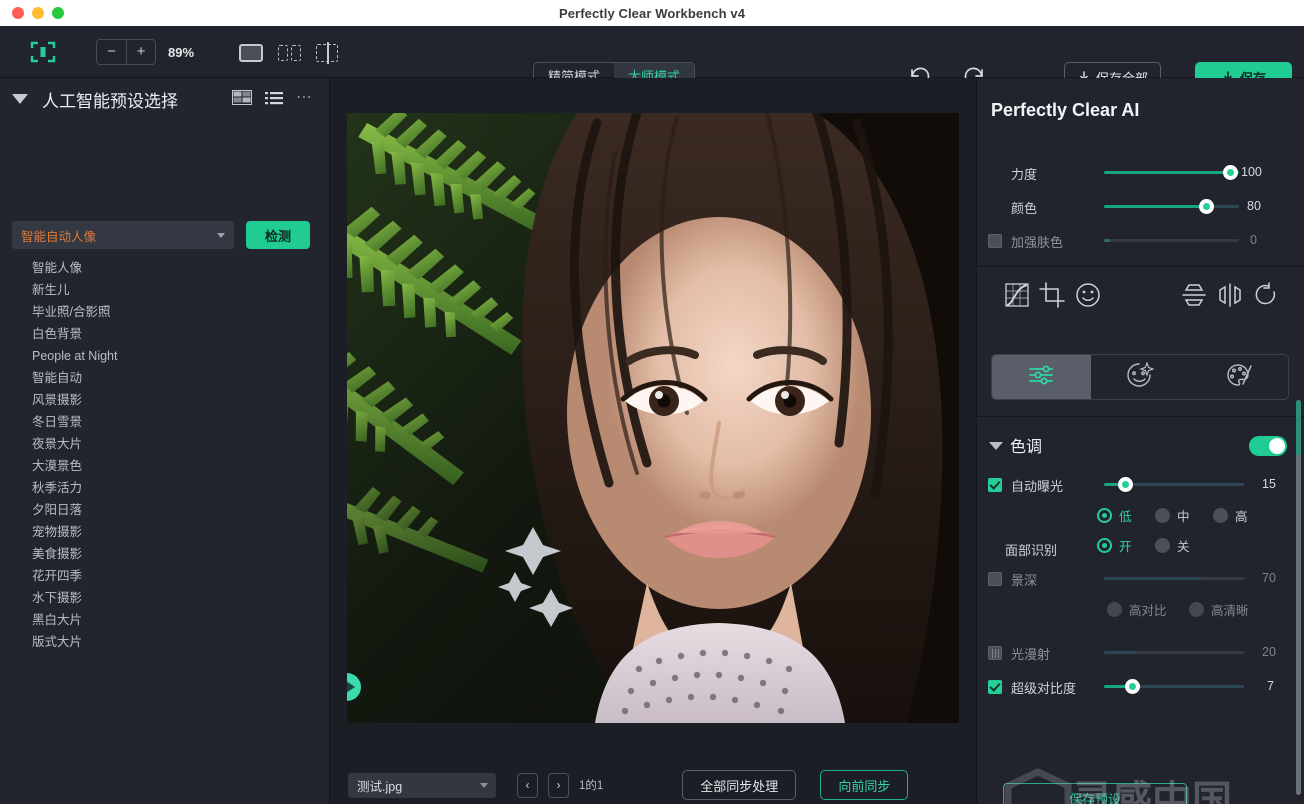 The width and height of the screenshot is (1304, 804). I want to click on color-slider-track, so click(1171, 206).